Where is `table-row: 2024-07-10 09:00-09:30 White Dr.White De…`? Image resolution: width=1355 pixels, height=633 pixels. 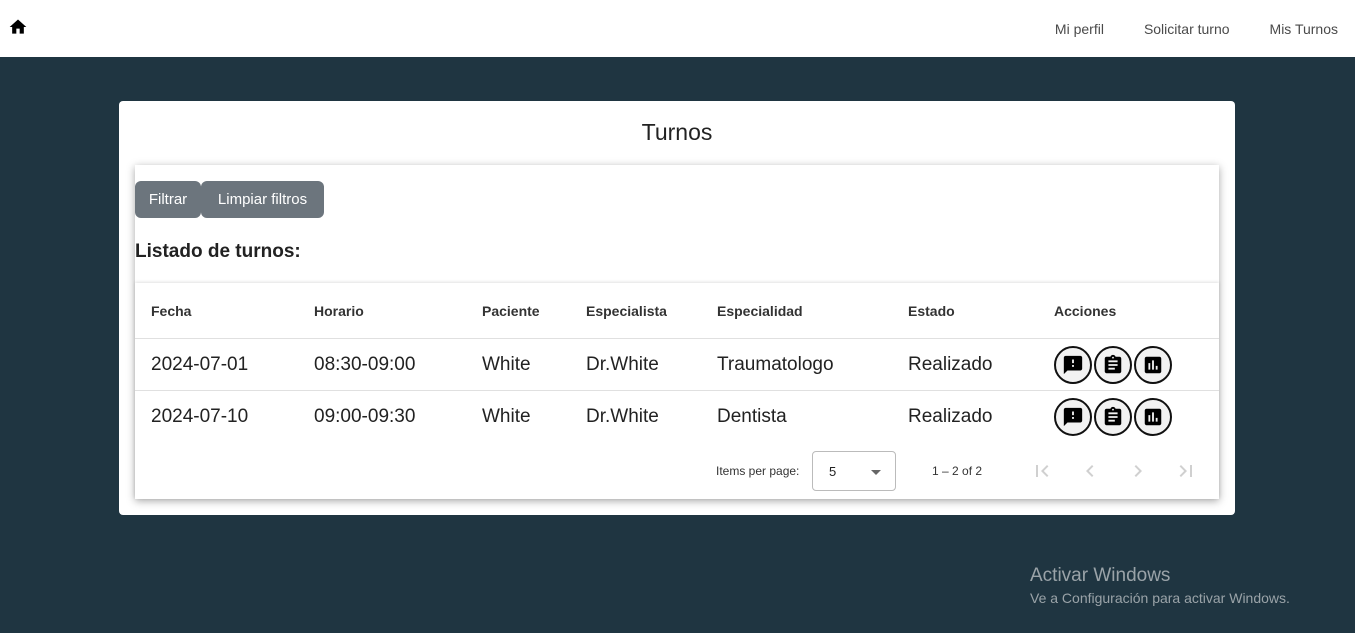 table-row: 2024-07-10 09:00-09:30 White Dr.White De… is located at coordinates (677, 417).